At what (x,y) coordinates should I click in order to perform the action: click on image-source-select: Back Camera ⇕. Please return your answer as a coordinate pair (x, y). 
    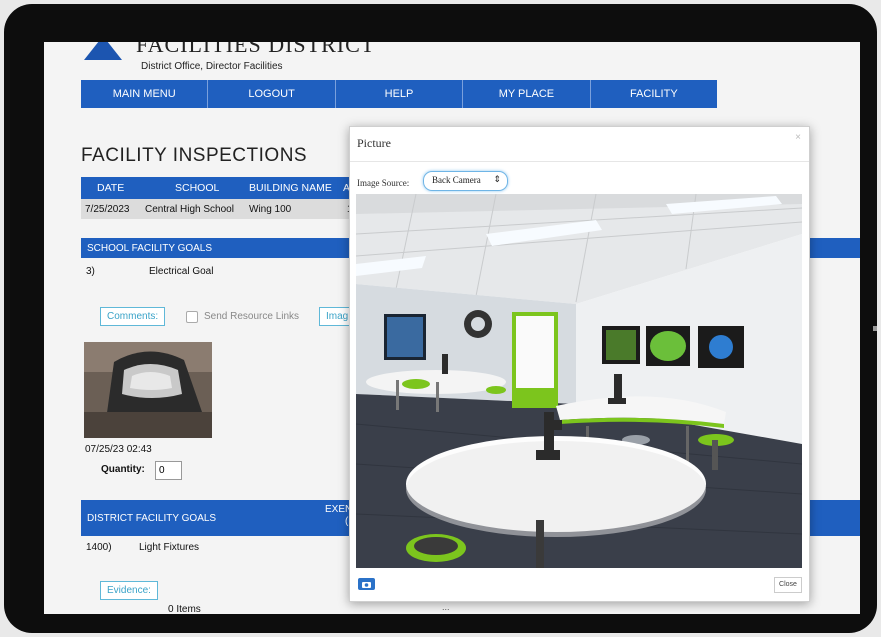
    Looking at the image, I should click on (465, 181).